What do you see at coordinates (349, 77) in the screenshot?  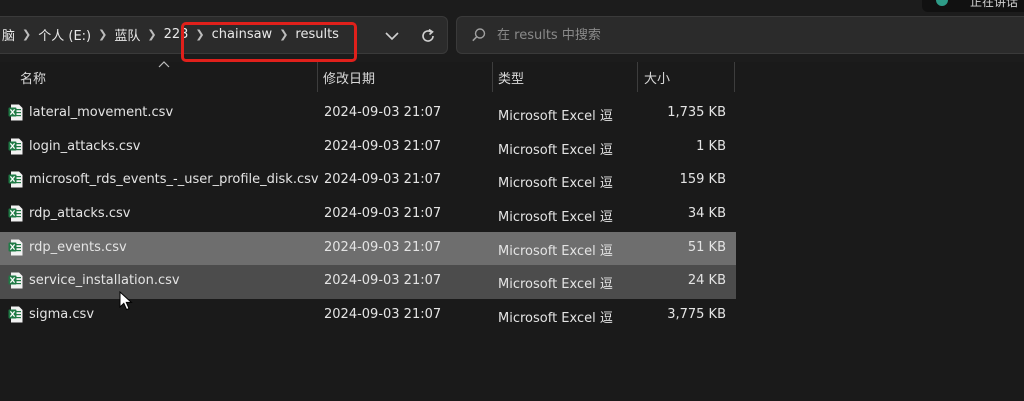 I see `column-header-date: 修改日期` at bounding box center [349, 77].